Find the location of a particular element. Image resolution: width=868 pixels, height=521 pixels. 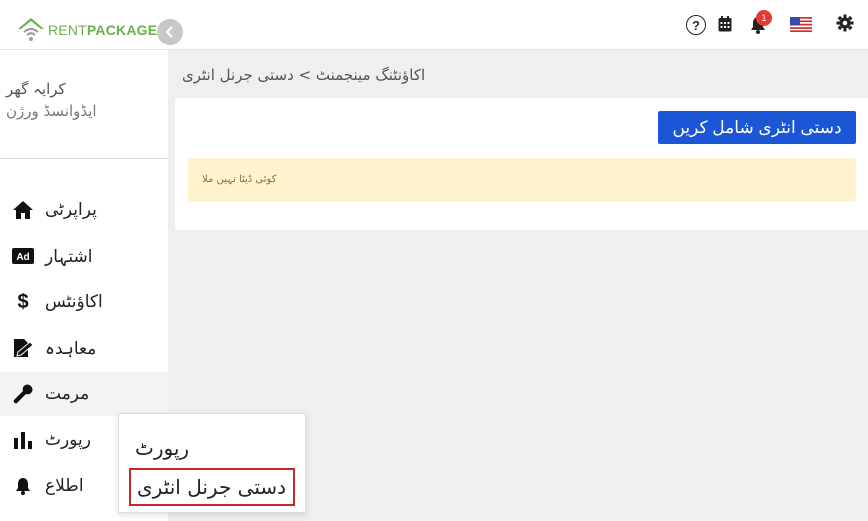

ad-icon: Ad is located at coordinates (23, 256).